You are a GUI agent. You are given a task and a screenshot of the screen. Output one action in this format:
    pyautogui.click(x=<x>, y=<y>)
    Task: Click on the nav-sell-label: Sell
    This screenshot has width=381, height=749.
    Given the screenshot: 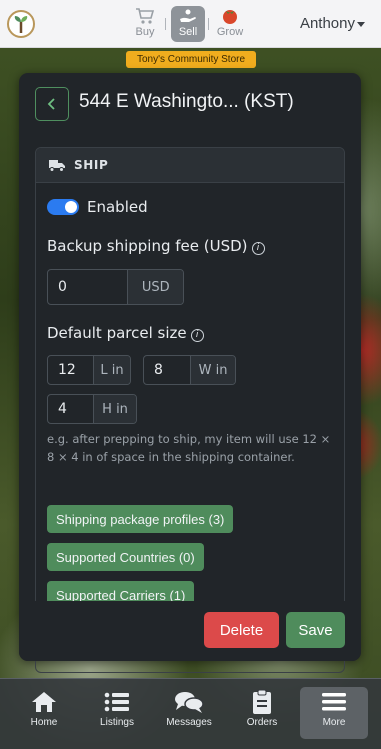 What is the action you would take?
    pyautogui.click(x=188, y=32)
    